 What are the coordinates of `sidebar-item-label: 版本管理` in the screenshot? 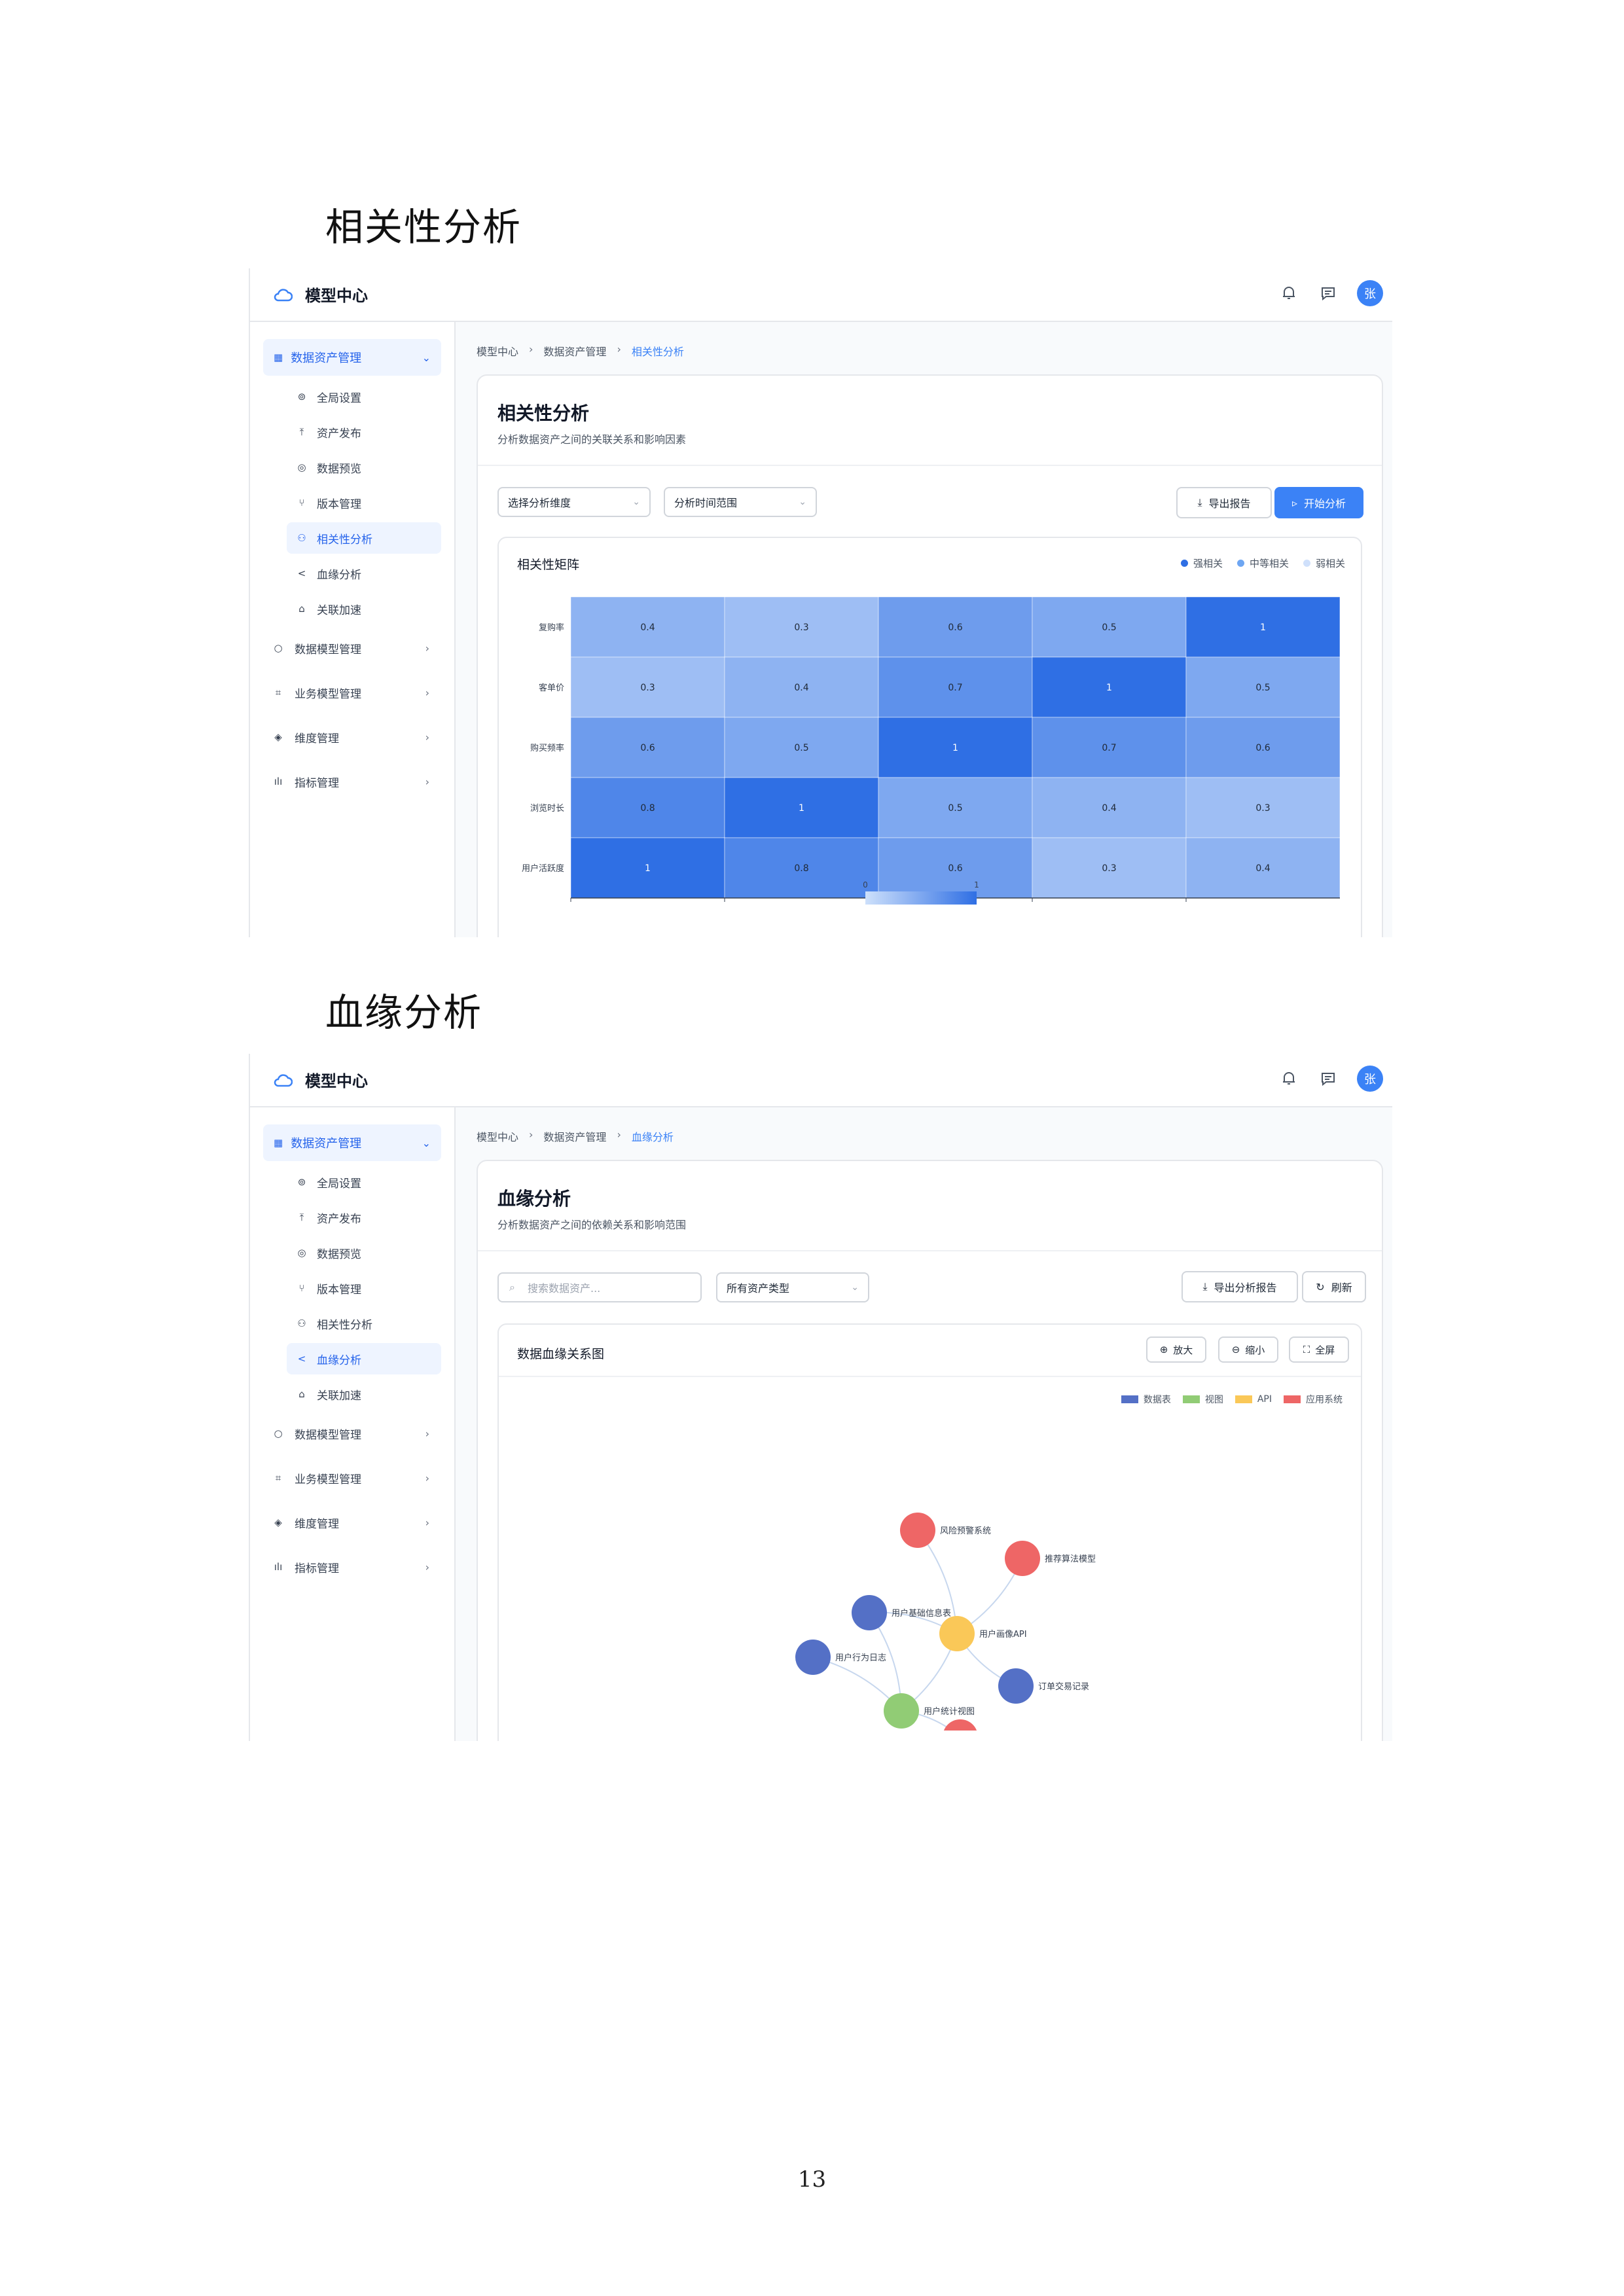 It's located at (339, 504).